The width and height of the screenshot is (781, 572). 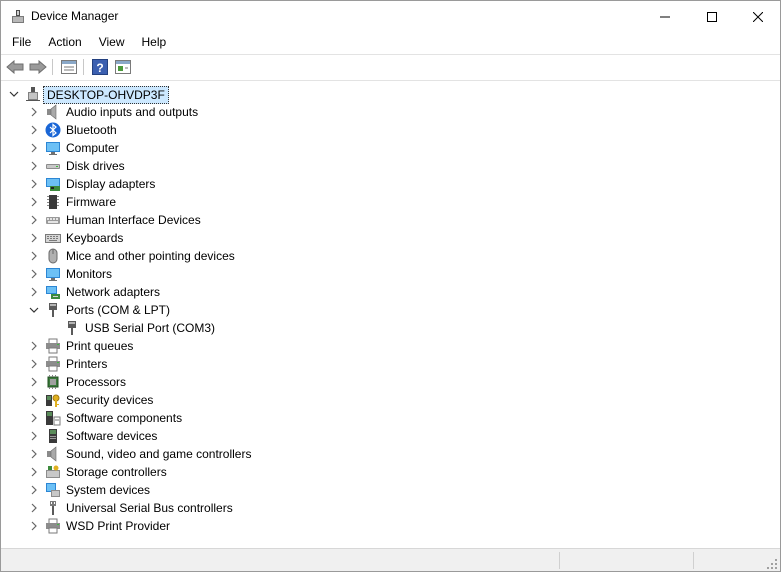 What do you see at coordinates (302, 418) in the screenshot?
I see `tree-category-software-components: Software components` at bounding box center [302, 418].